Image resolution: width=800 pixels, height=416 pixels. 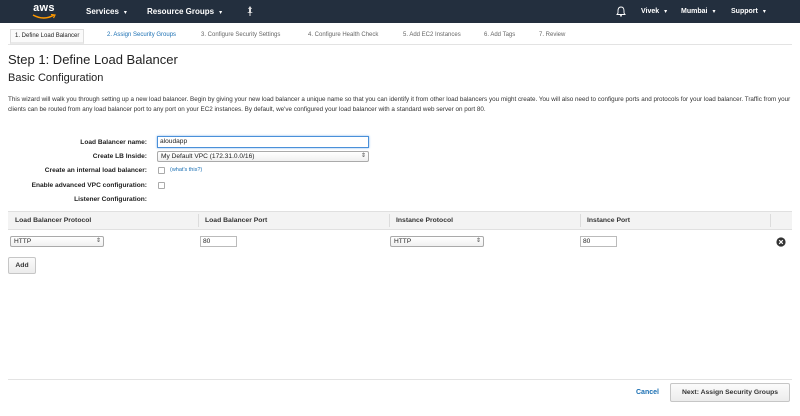 What do you see at coordinates (609, 220) in the screenshot?
I see `column-header: Instance Port` at bounding box center [609, 220].